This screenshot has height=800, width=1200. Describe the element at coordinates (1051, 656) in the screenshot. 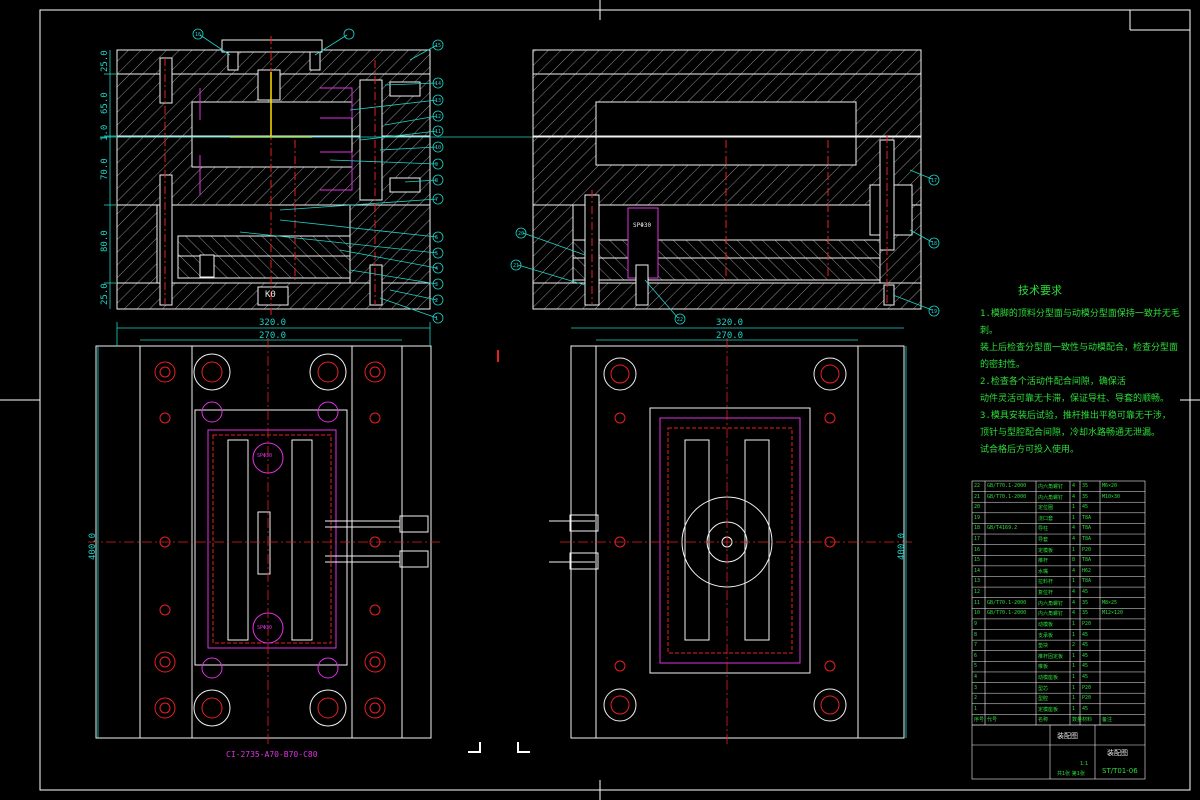

I see `bom-cell-name: 推杆固定板` at that location.